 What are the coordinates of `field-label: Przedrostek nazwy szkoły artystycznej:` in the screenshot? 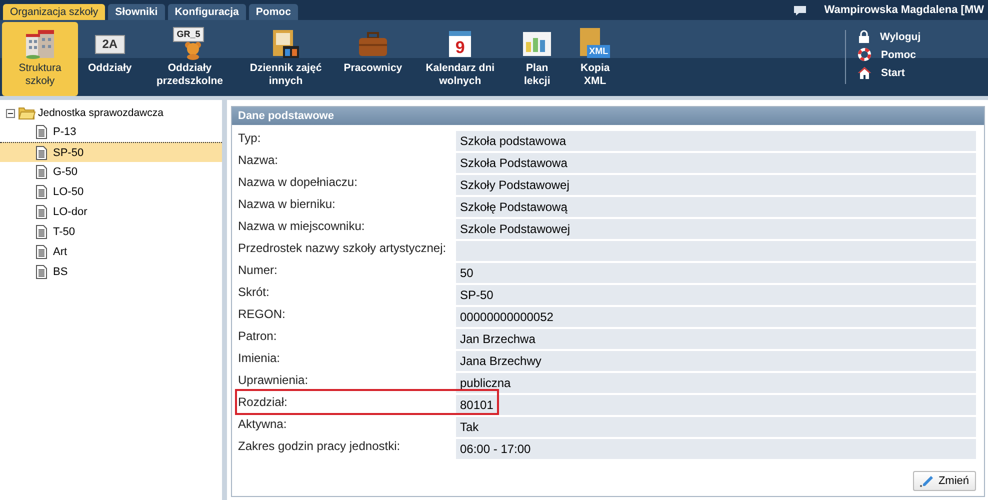 It's located at (343, 249).